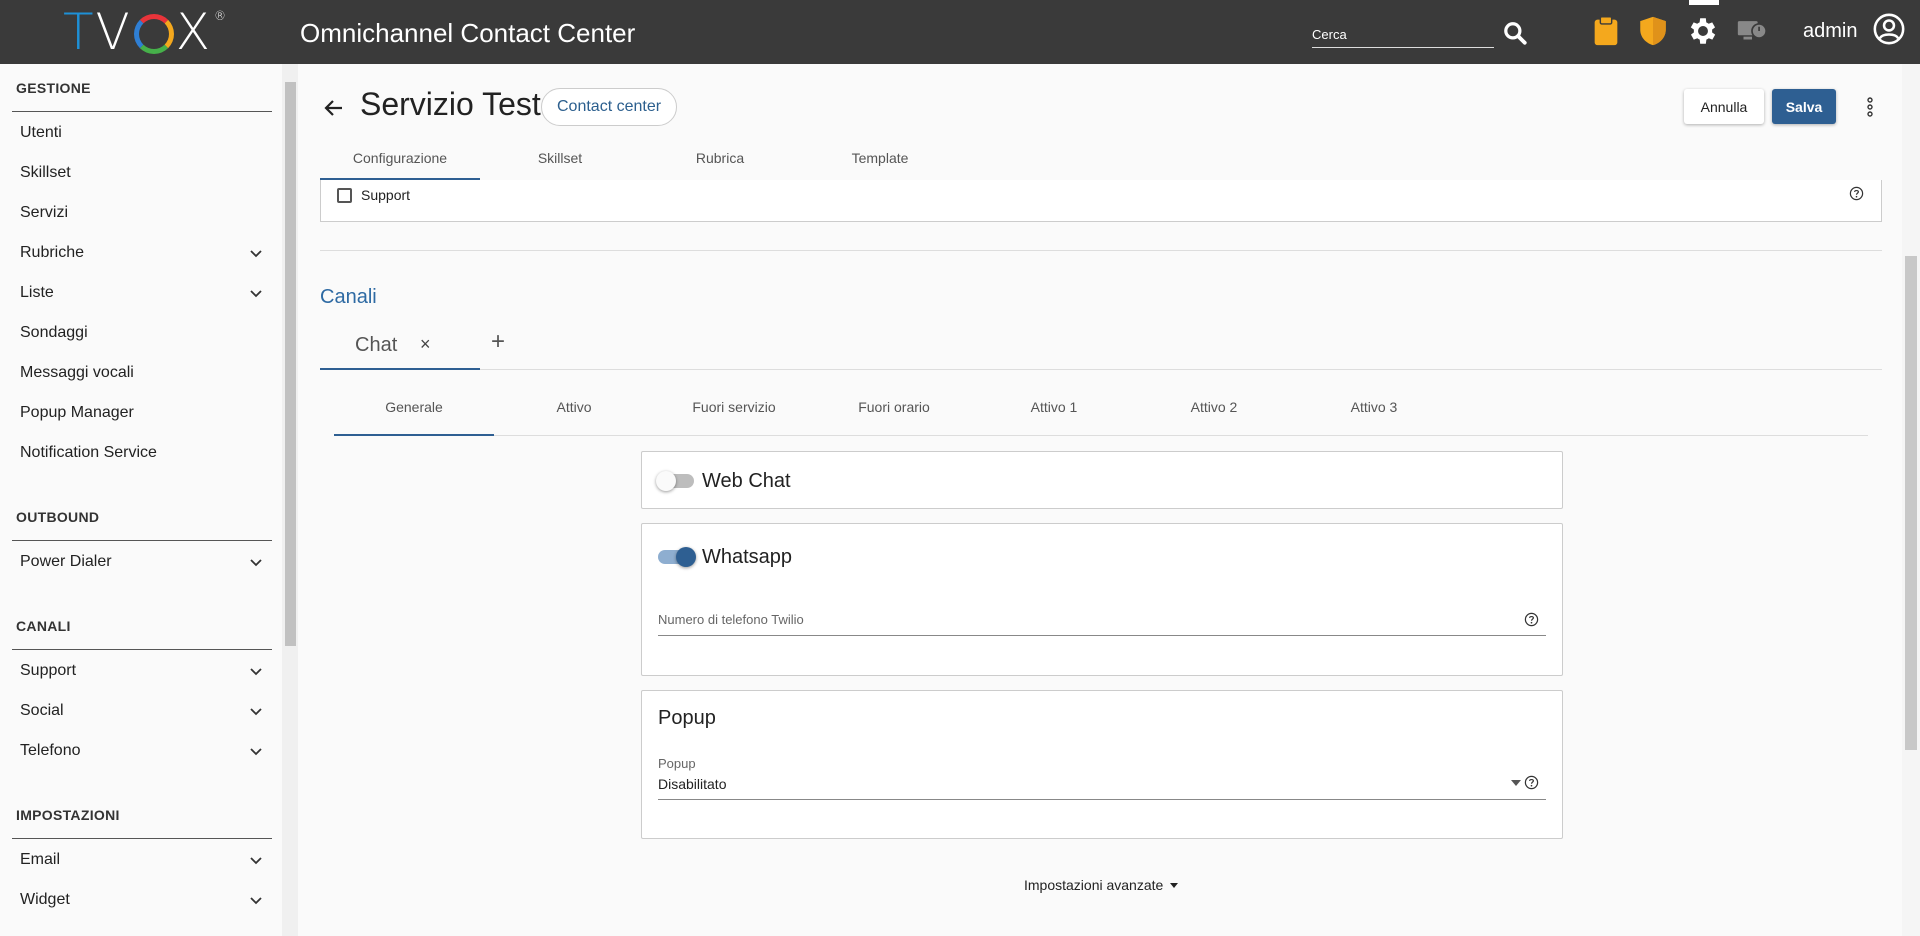 The height and width of the screenshot is (936, 1920). I want to click on sidebar-section-title: CANALI, so click(43, 626).